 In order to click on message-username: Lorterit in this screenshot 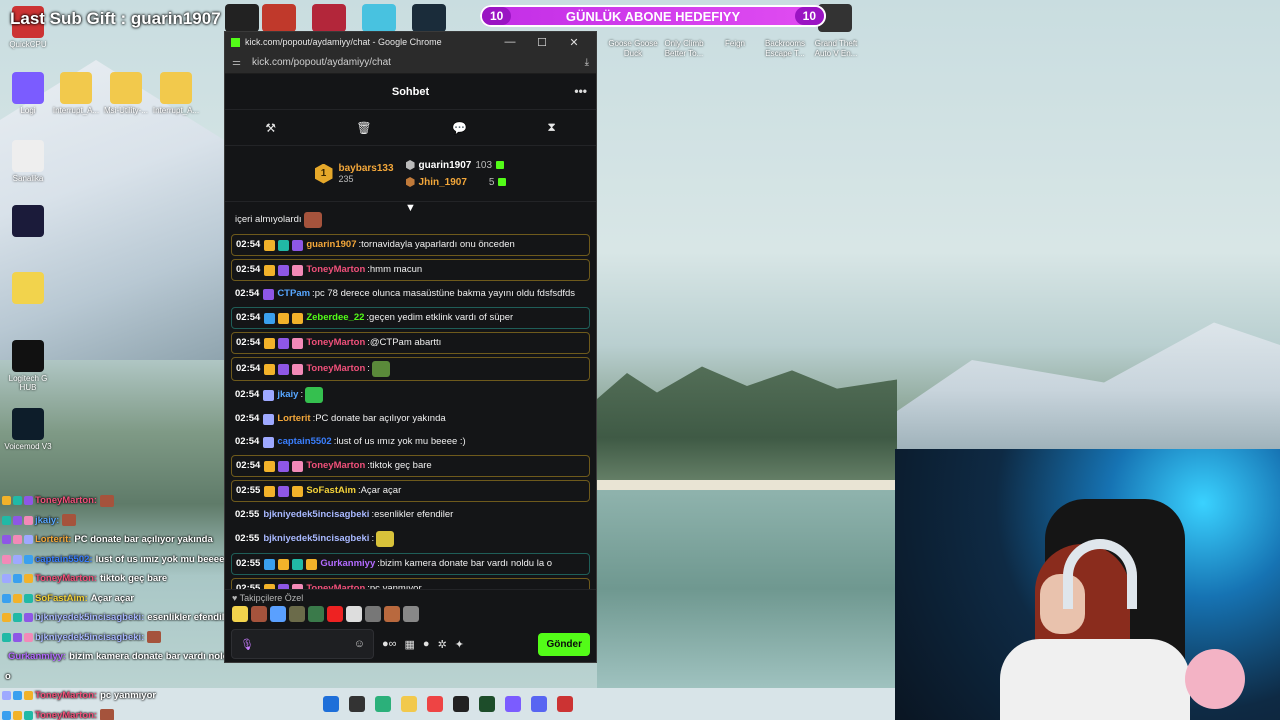, I will do `click(293, 419)`.